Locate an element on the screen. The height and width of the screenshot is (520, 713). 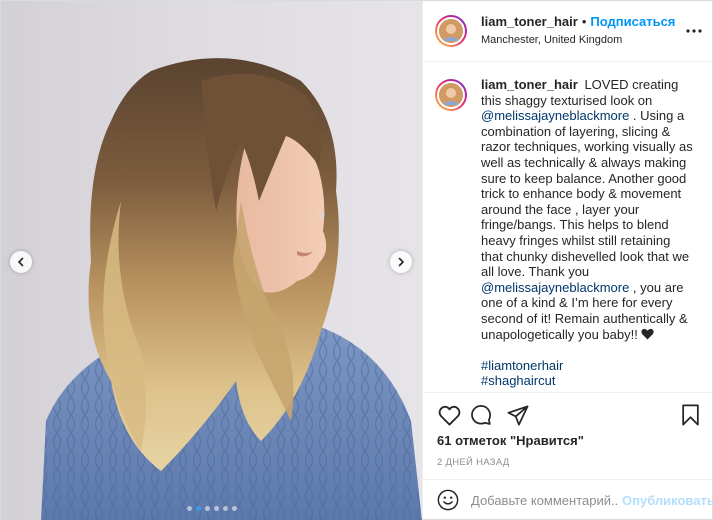
comment-input is located at coordinates (545, 500).